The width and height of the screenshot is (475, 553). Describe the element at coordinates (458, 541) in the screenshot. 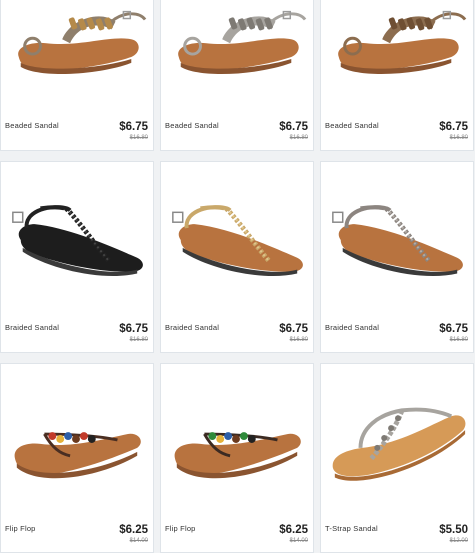

I see `original-price: $12.00` at that location.